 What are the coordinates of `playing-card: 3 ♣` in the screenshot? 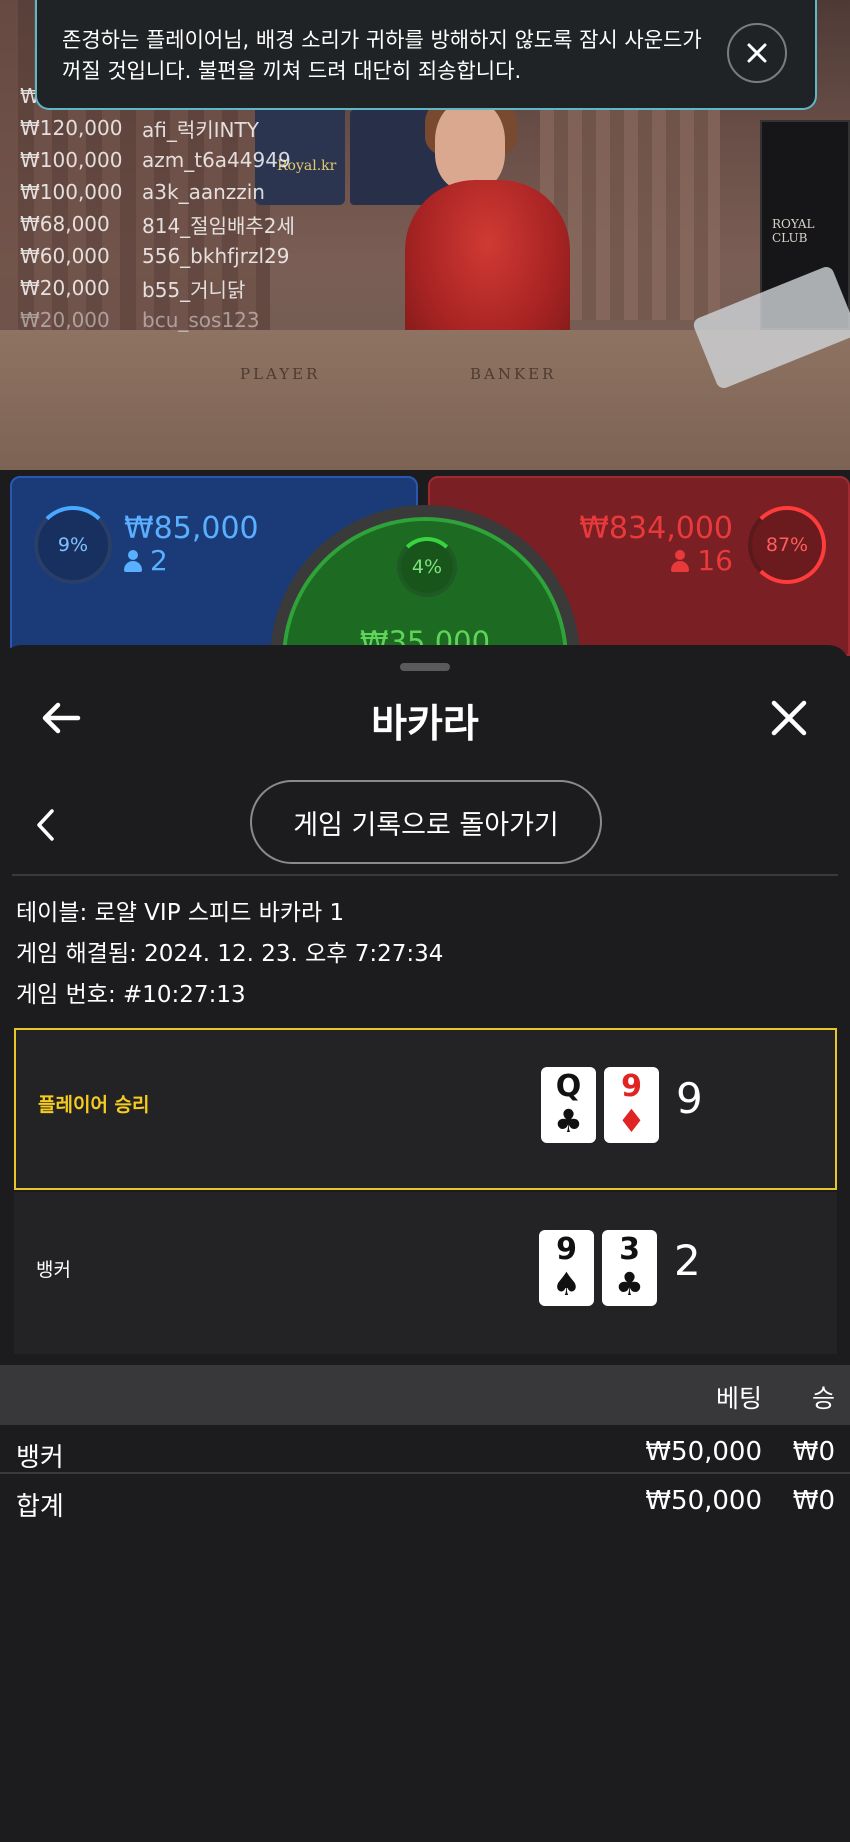 It's located at (629, 1268).